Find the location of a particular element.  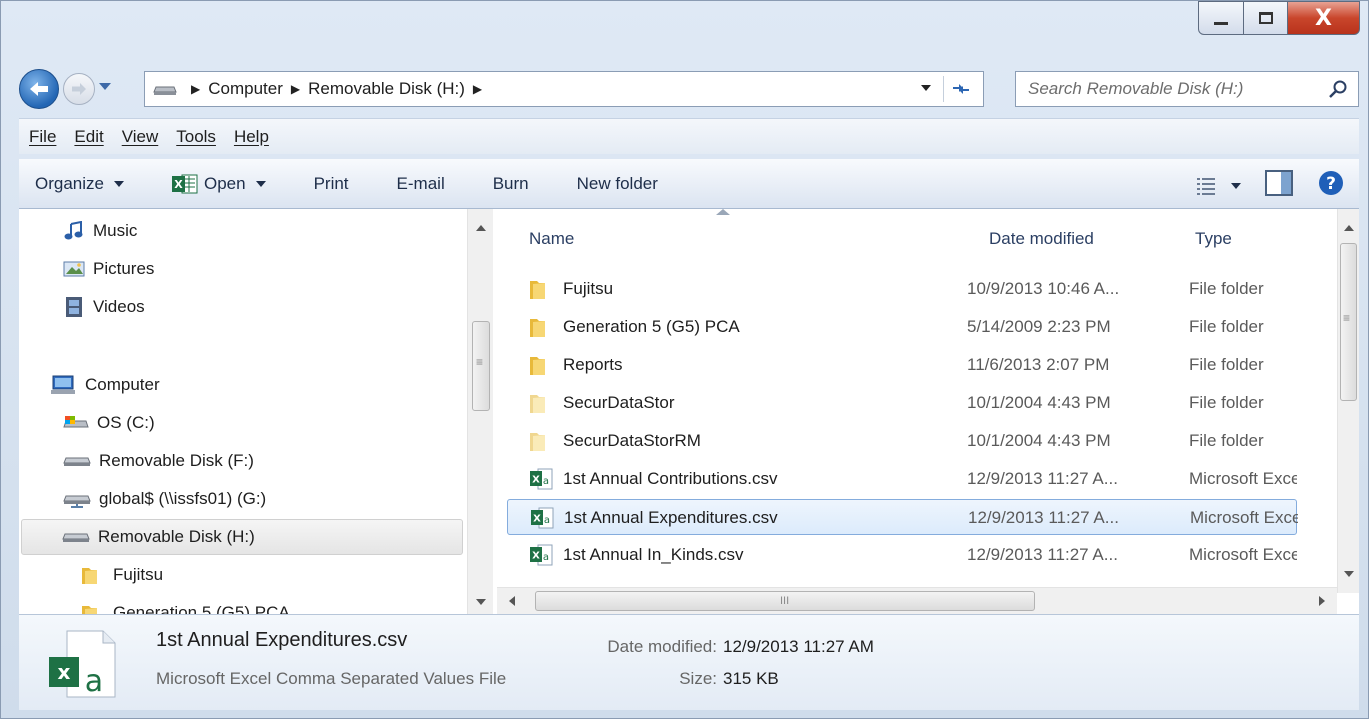

nav-item-music: Music is located at coordinates (100, 231).